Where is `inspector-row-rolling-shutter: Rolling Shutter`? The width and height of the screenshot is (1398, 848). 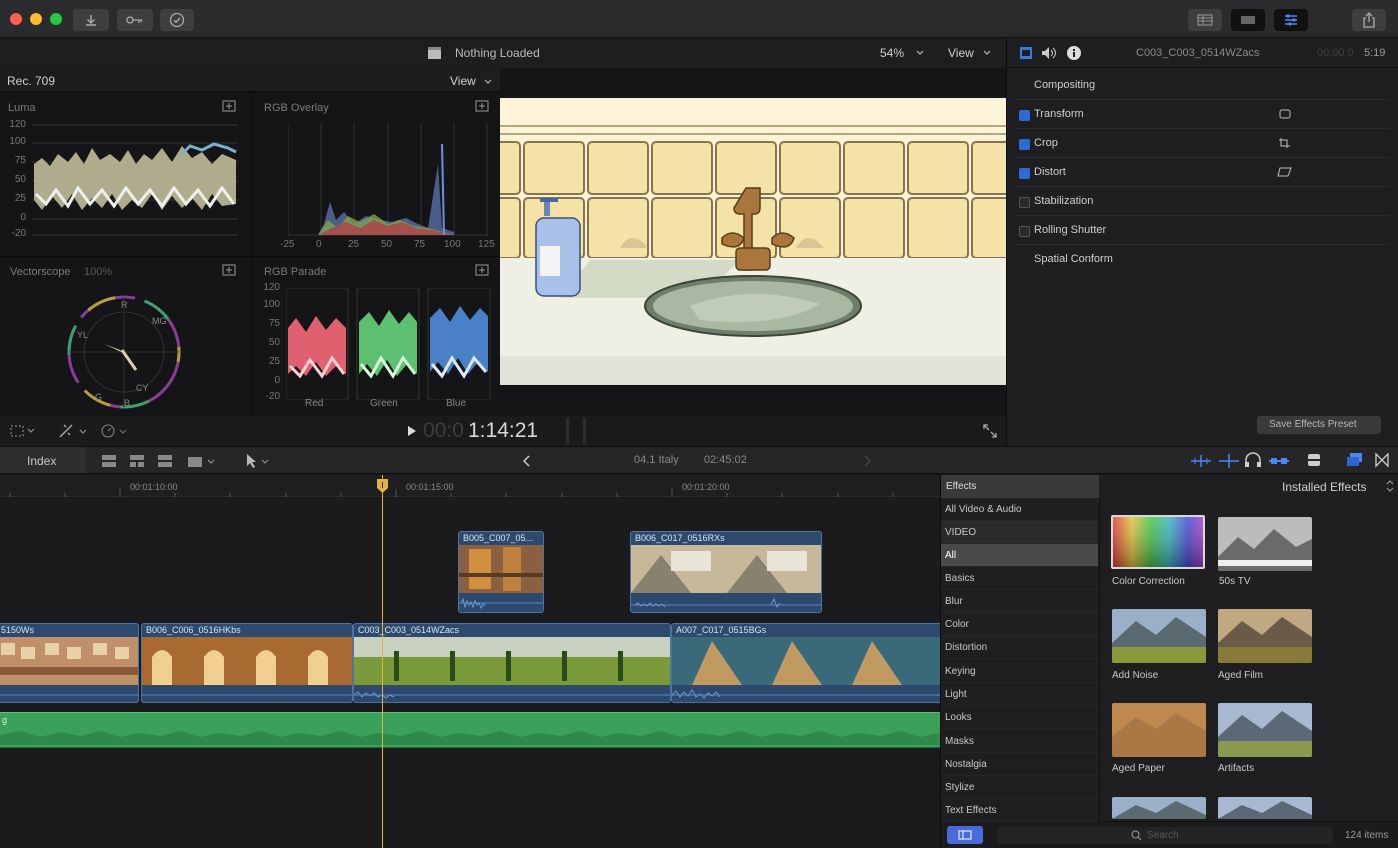 inspector-row-rolling-shutter: Rolling Shutter is located at coordinates (1202, 231).